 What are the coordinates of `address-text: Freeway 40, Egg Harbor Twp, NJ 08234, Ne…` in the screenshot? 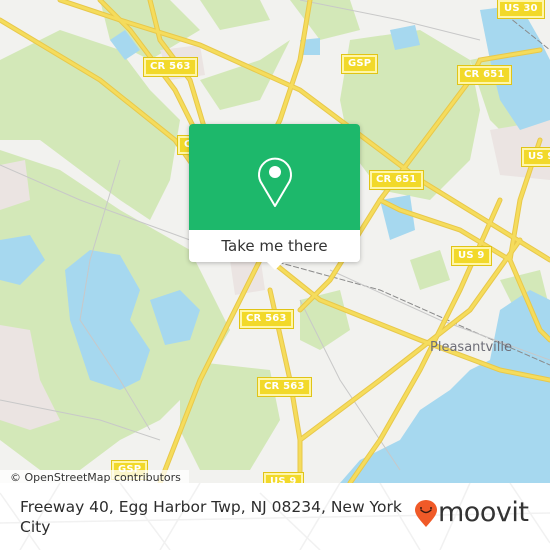 It's located at (211, 517).